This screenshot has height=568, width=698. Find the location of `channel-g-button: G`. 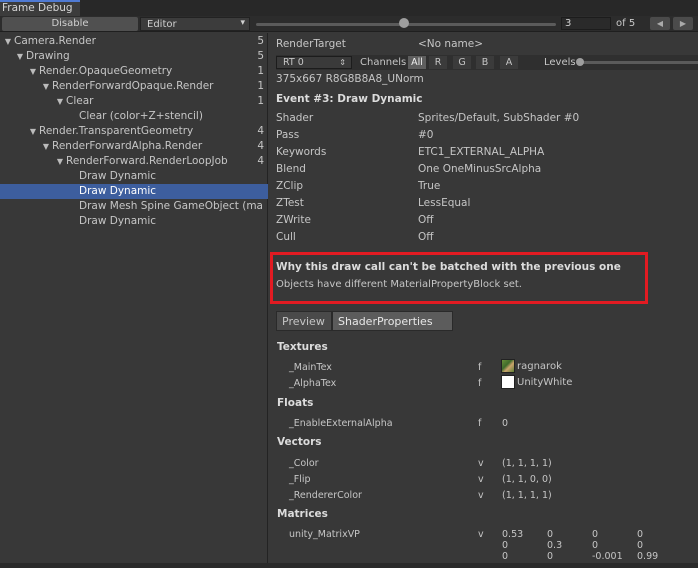

channel-g-button: G is located at coordinates (462, 62).